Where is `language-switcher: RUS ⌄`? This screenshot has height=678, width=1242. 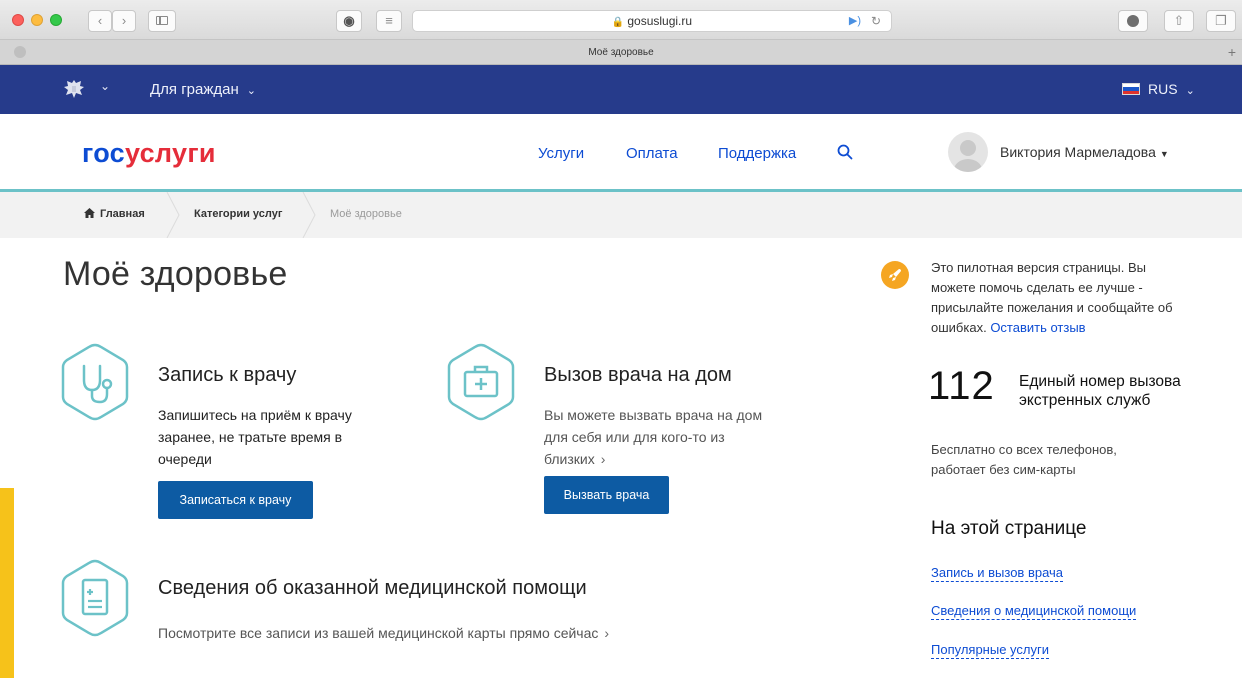 language-switcher: RUS ⌄ is located at coordinates (1158, 89).